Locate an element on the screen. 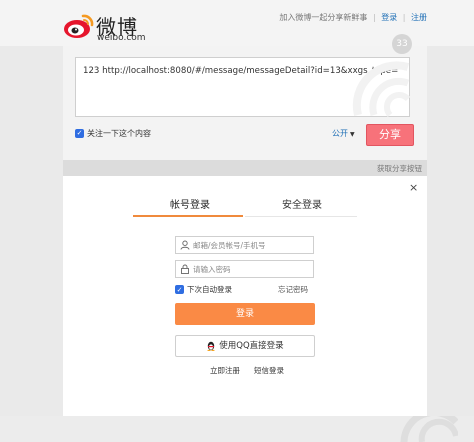  join-text: 加入微博一起分享新鲜事 is located at coordinates (323, 17).